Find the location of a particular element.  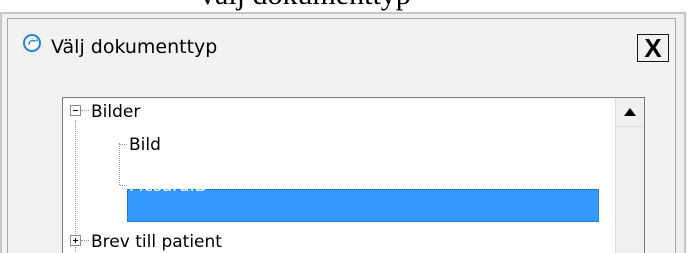

close-icon: X is located at coordinates (653, 48).